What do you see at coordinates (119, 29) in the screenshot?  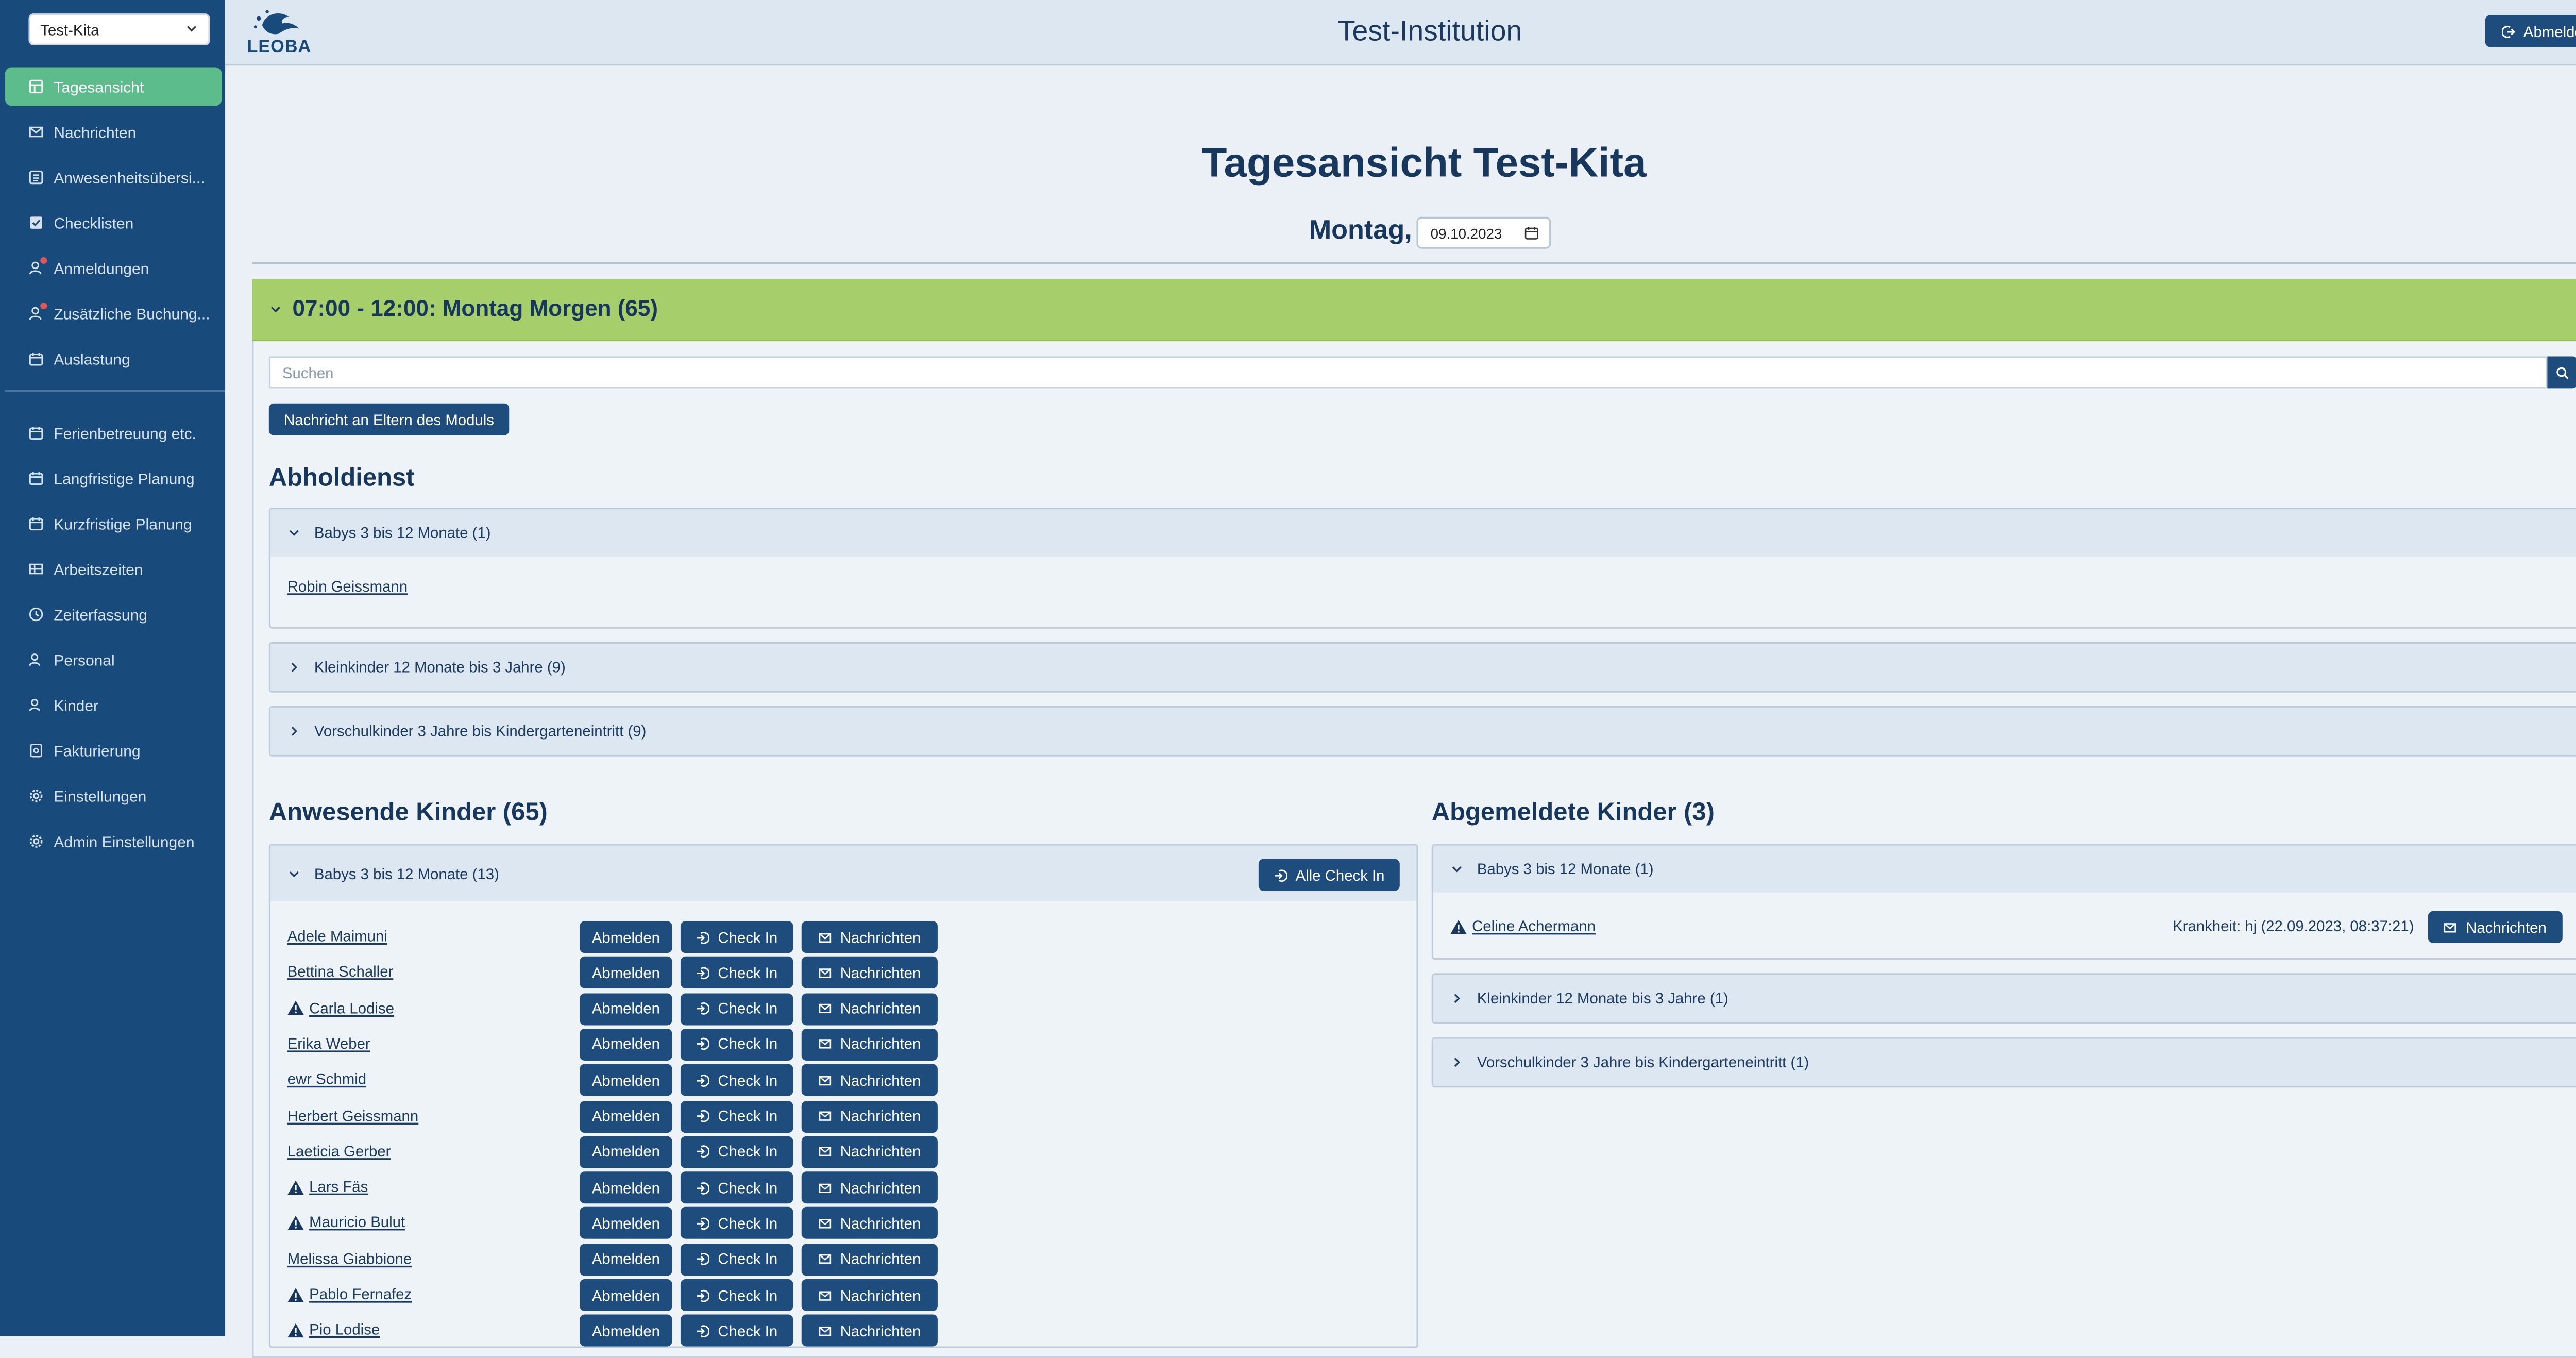 I see `kita-select: Test-Kita` at bounding box center [119, 29].